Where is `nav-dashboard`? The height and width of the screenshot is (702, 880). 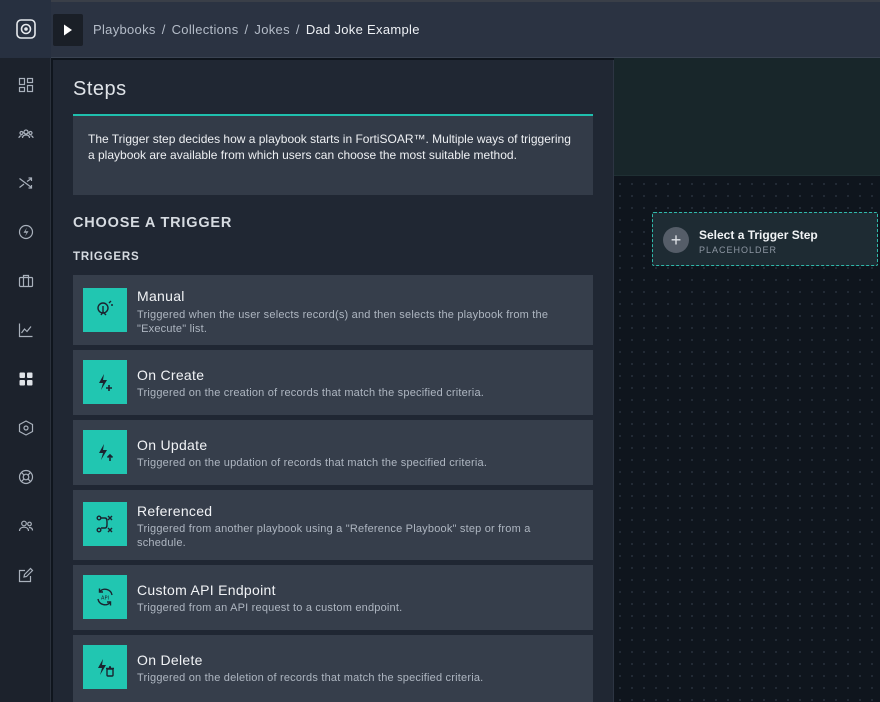 nav-dashboard is located at coordinates (25, 85).